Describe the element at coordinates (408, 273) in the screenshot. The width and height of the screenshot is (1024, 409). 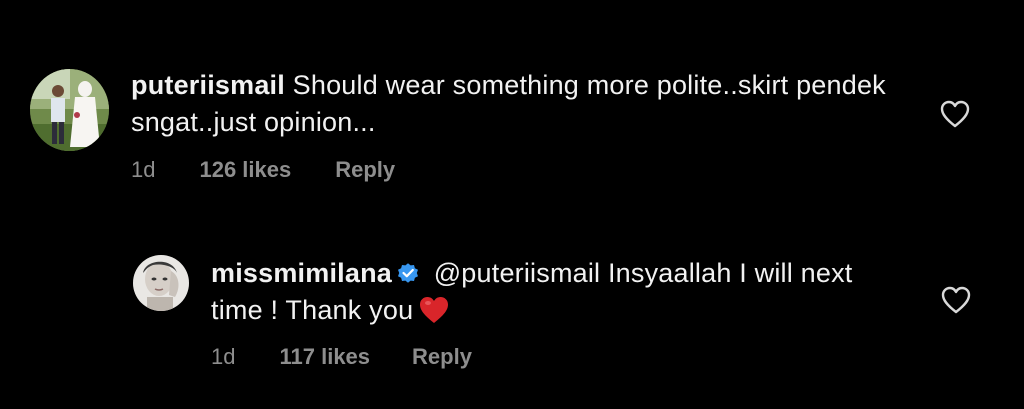
I see `verified-badge-icon` at that location.